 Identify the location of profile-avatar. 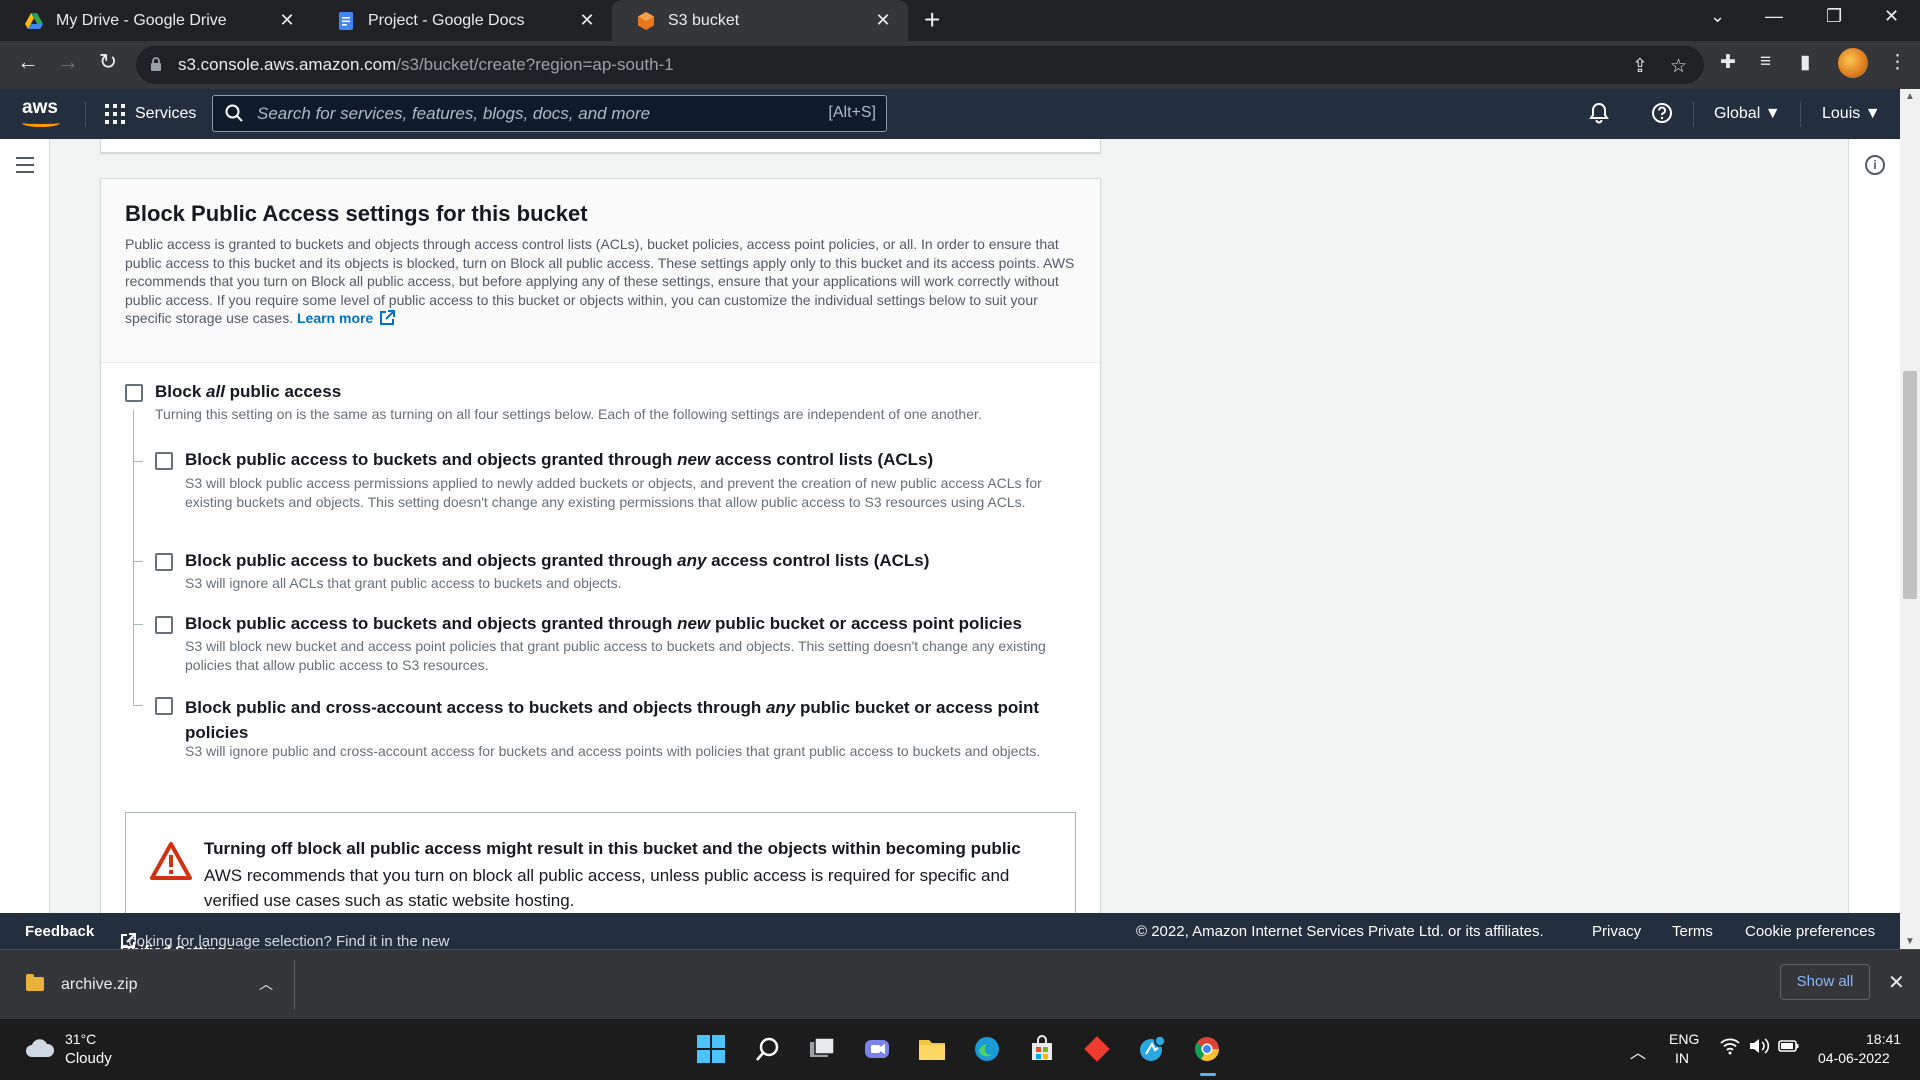
(1853, 63).